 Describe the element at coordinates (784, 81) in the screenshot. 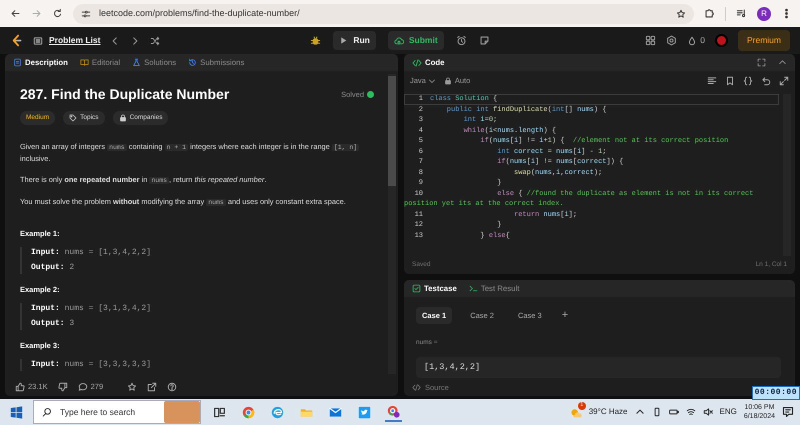

I see `expand-icon` at that location.